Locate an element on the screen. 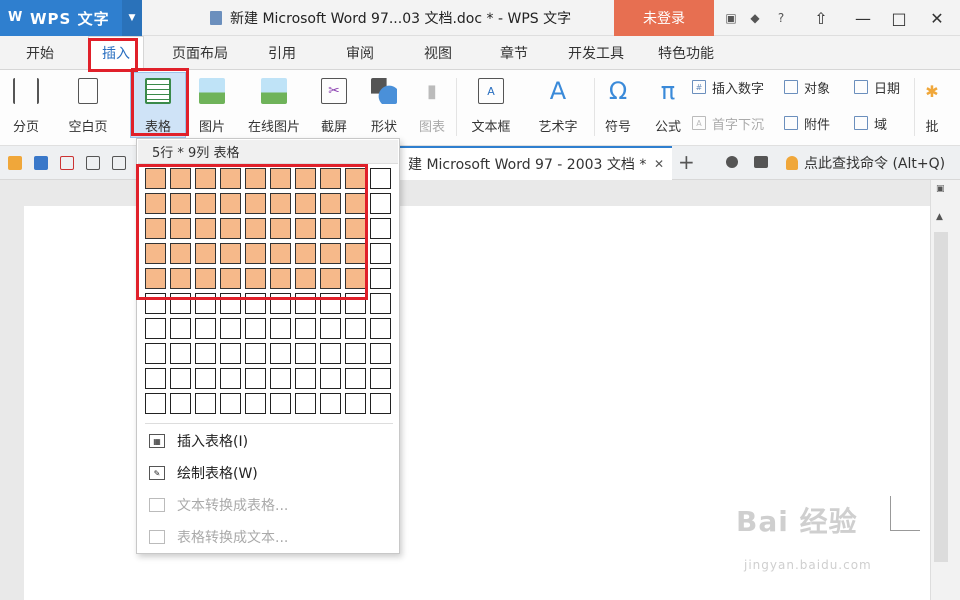  insert-number-button: # 插入数字 is located at coordinates (728, 87).